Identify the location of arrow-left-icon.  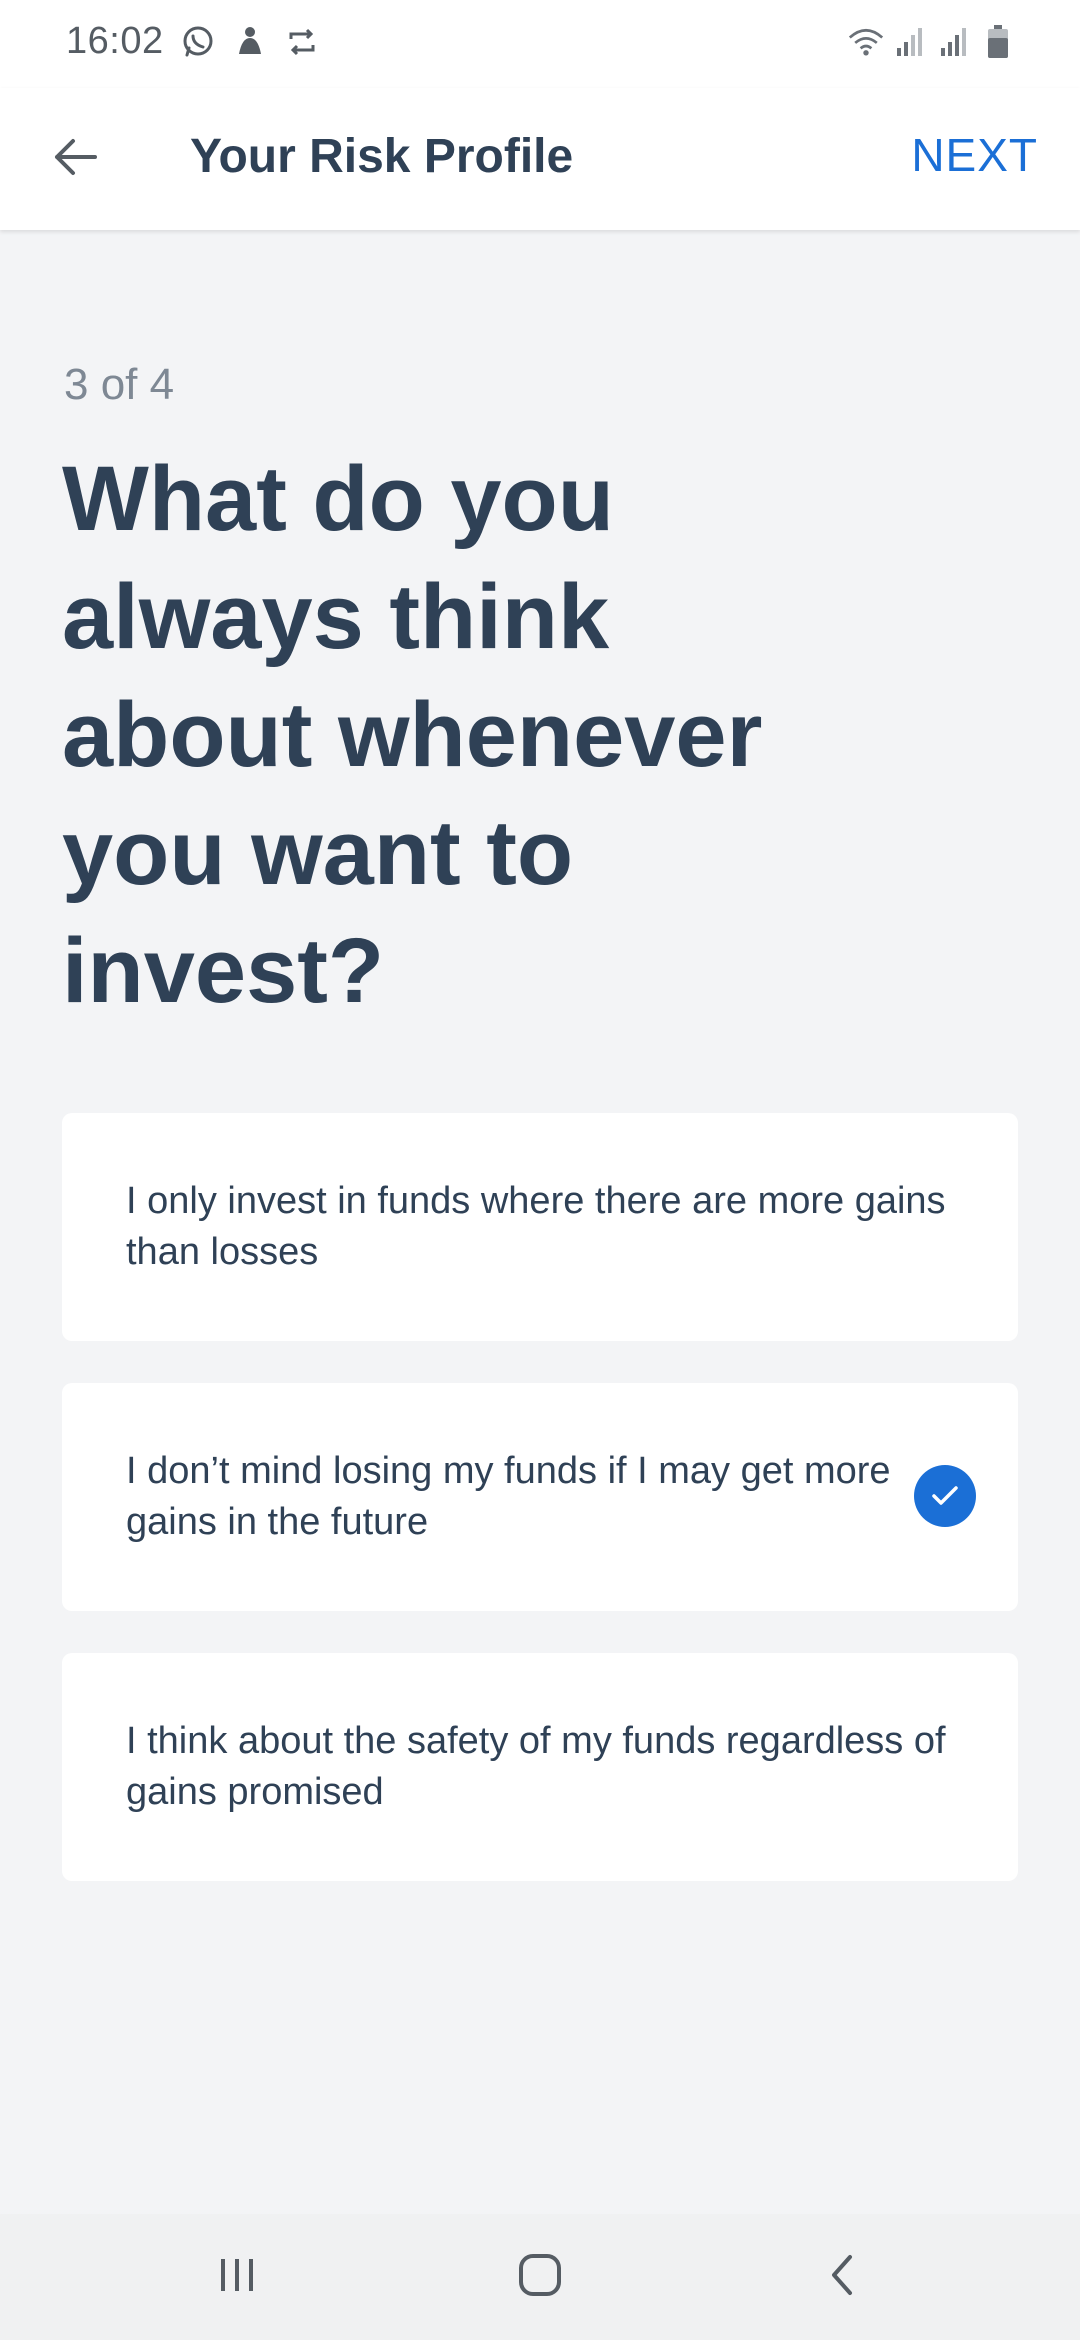
(75, 159).